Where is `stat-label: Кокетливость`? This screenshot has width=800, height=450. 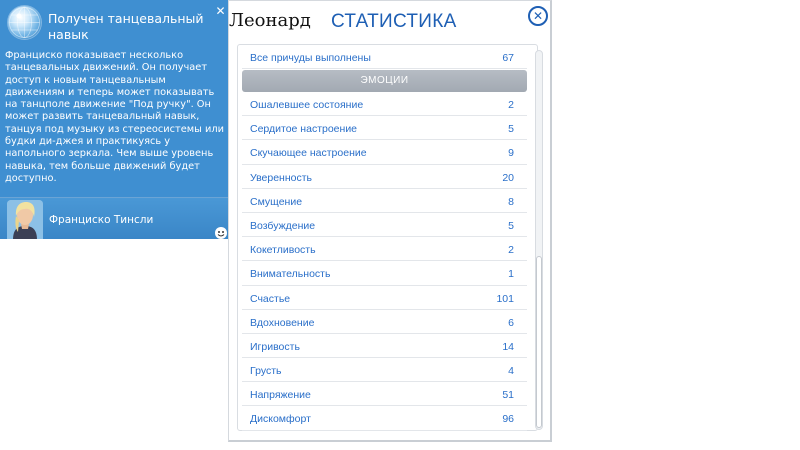 stat-label: Кокетливость is located at coordinates (283, 250).